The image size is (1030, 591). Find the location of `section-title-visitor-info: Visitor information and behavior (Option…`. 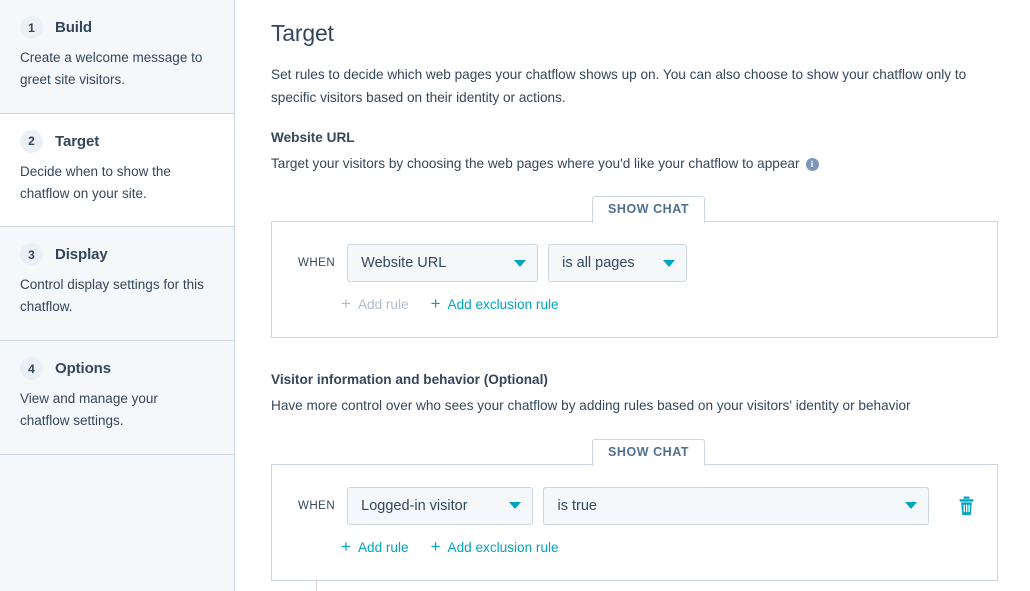

section-title-visitor-info: Visitor information and behavior (Option… is located at coordinates (409, 380).